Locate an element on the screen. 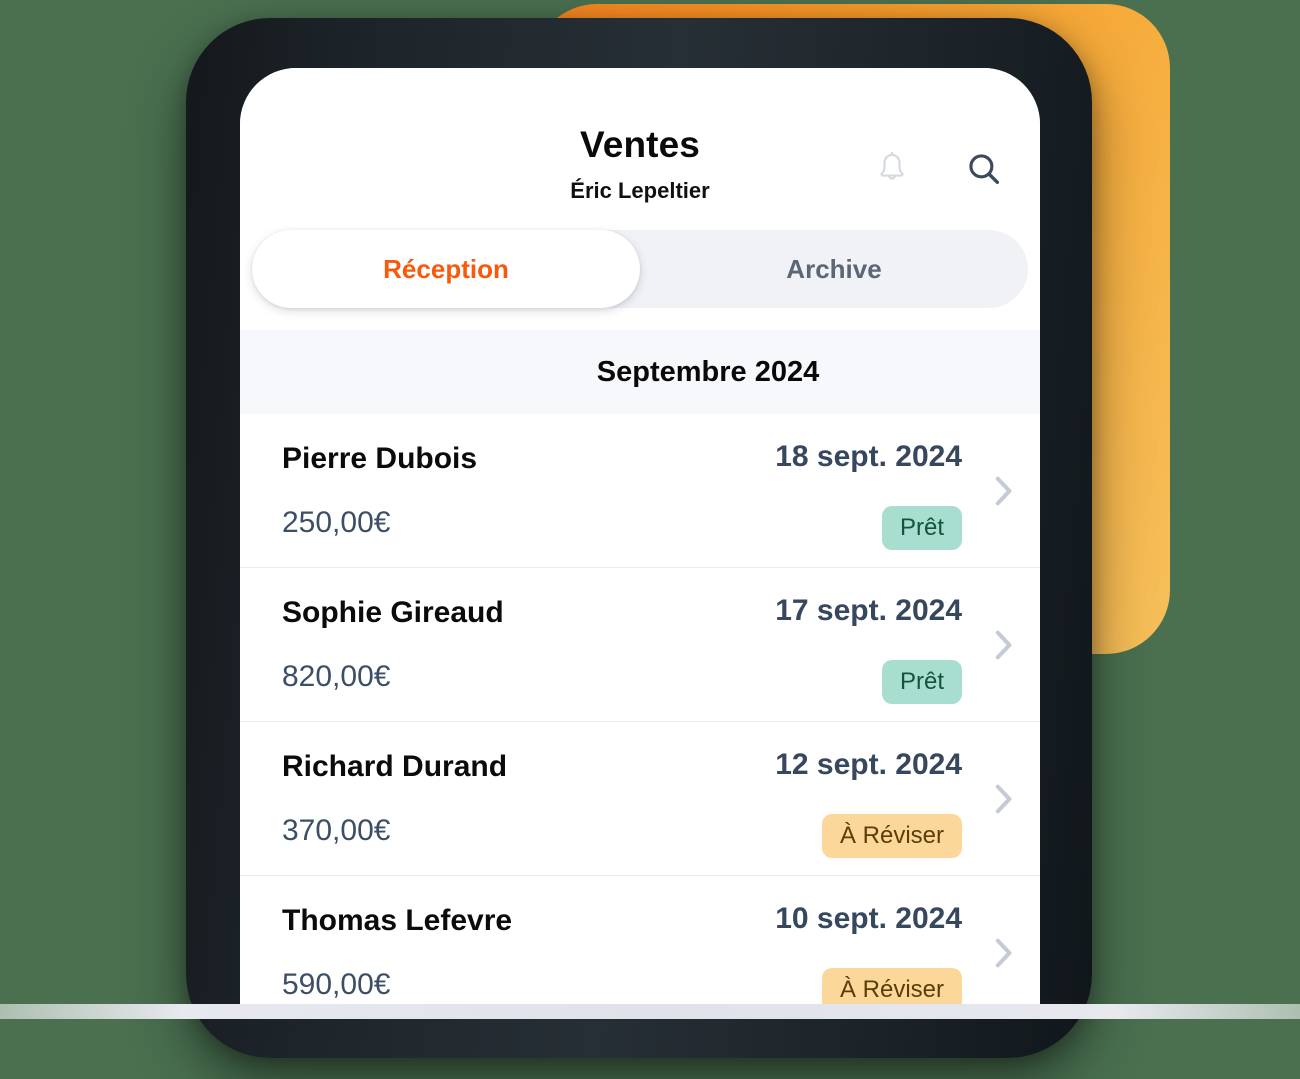 This screenshot has height=1079, width=1300. surface-line is located at coordinates (650, 1011).